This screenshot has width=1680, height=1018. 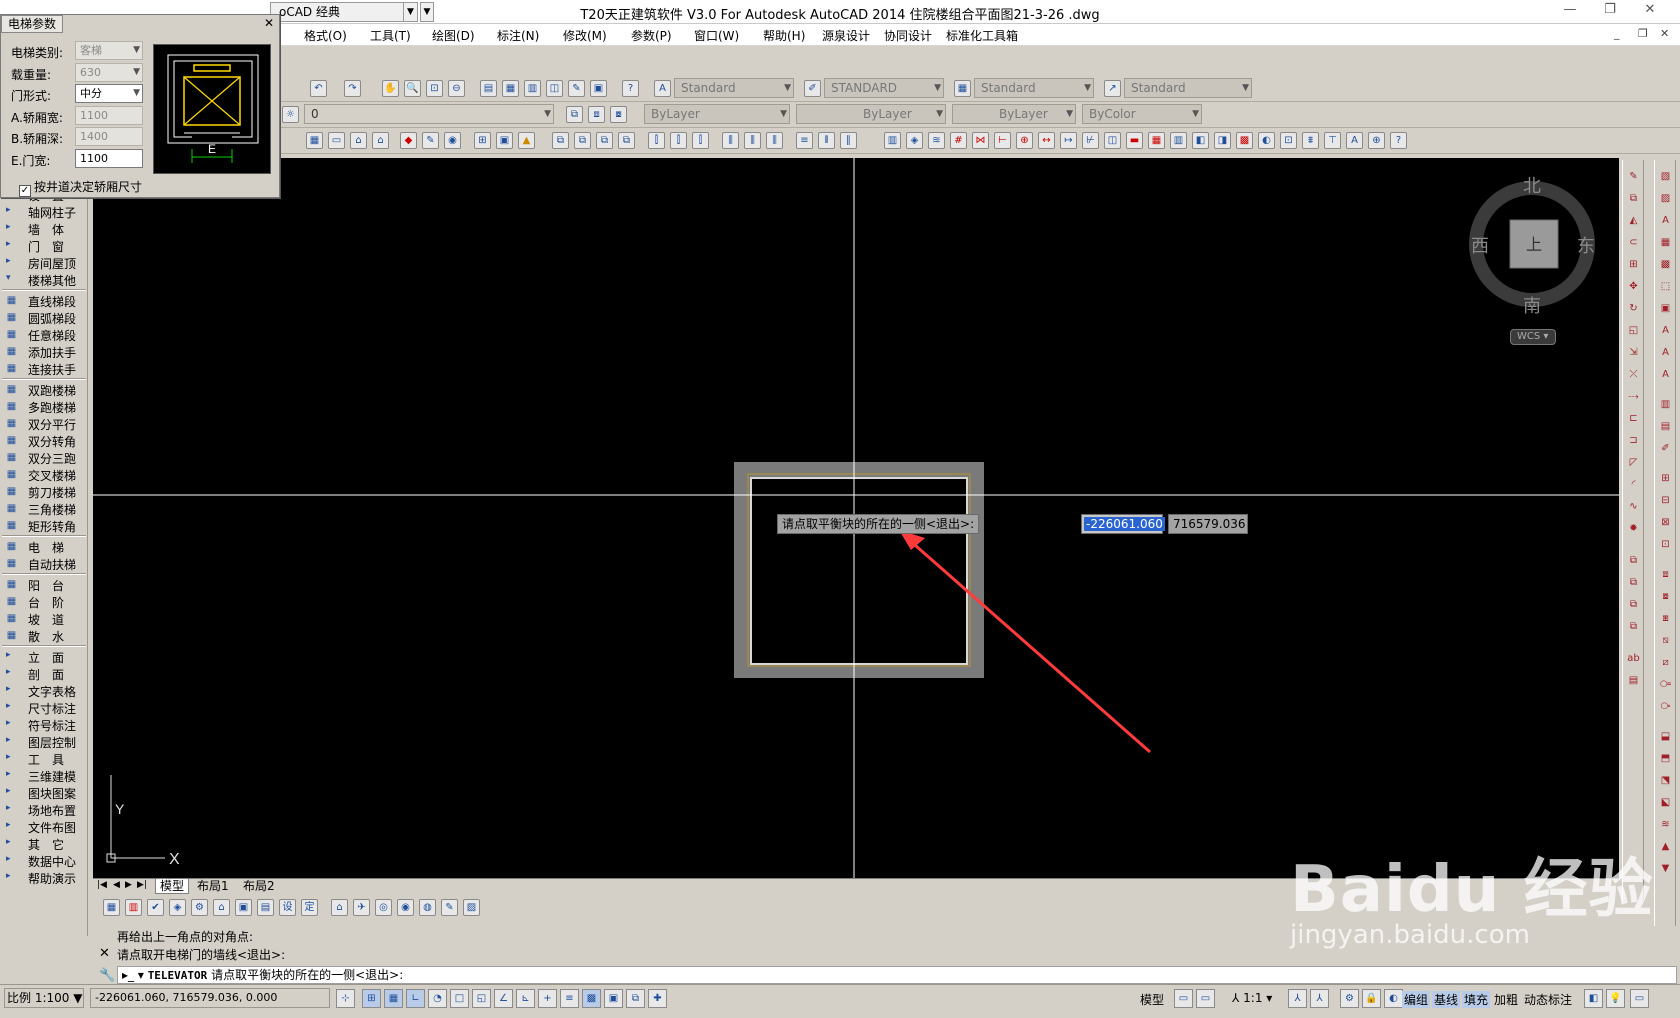 I want to click on palette-item: ▦ 连接扶手, so click(x=44, y=368).